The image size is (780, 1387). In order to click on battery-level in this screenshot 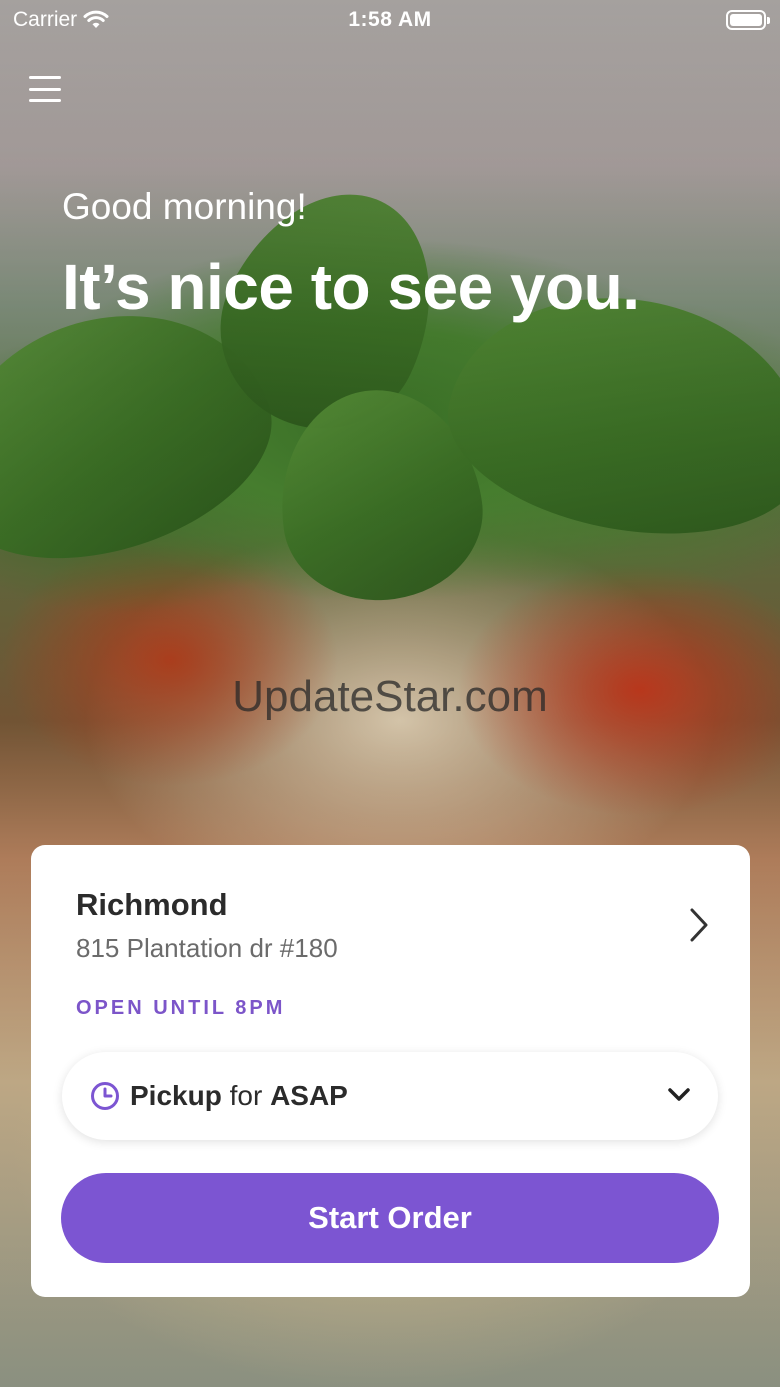, I will do `click(746, 20)`.